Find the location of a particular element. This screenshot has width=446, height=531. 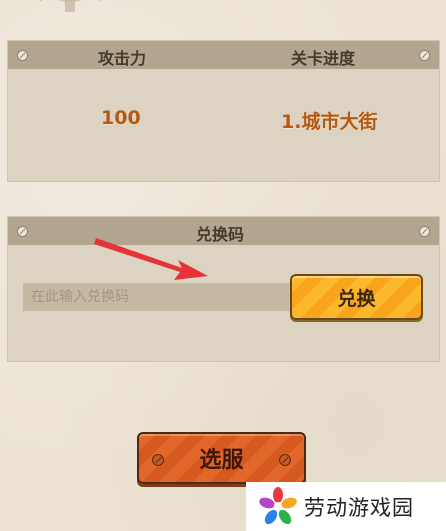

watermark: 劳动游戏园 is located at coordinates (346, 506).